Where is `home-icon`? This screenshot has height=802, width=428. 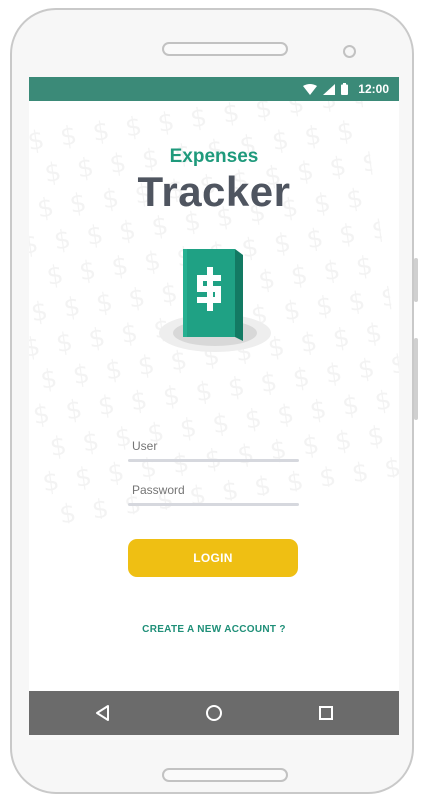 home-icon is located at coordinates (214, 713).